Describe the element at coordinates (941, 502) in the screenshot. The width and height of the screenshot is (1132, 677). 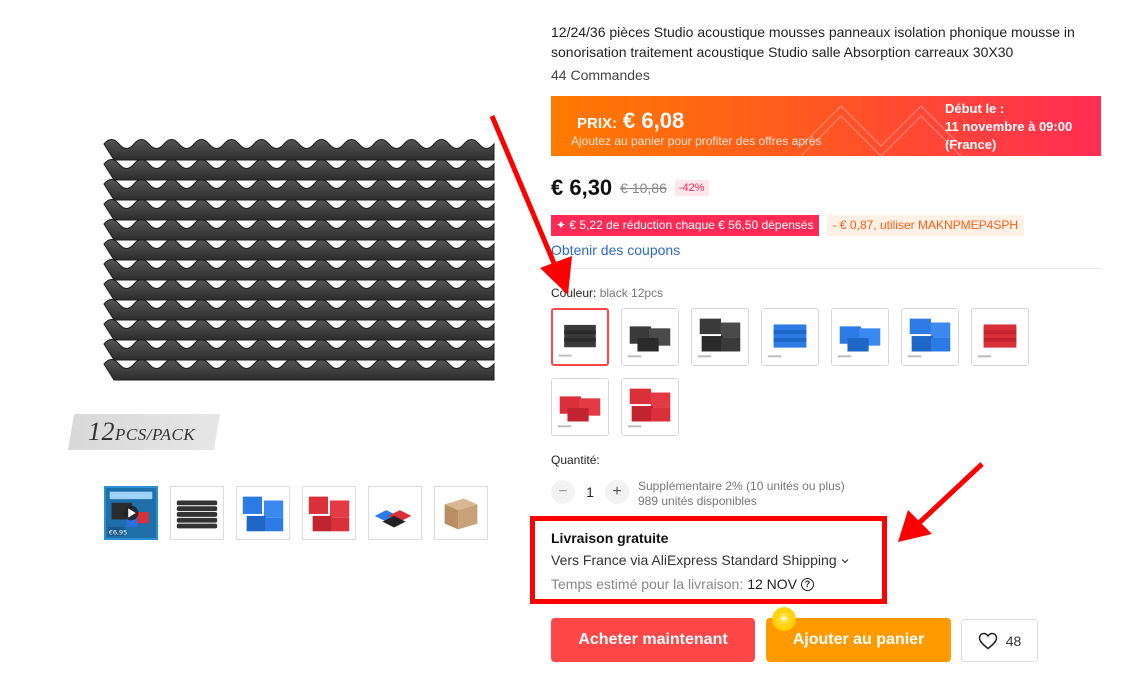
I see `annotation-arrow-shipping` at that location.